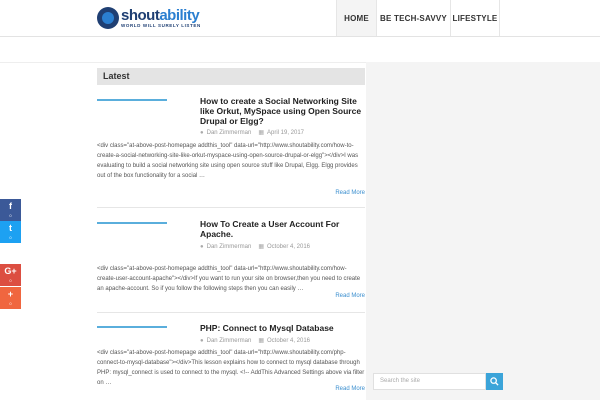 The width and height of the screenshot is (600, 400). Describe the element at coordinates (356, 18) in the screenshot. I see `nav-item-home: HOME` at that location.